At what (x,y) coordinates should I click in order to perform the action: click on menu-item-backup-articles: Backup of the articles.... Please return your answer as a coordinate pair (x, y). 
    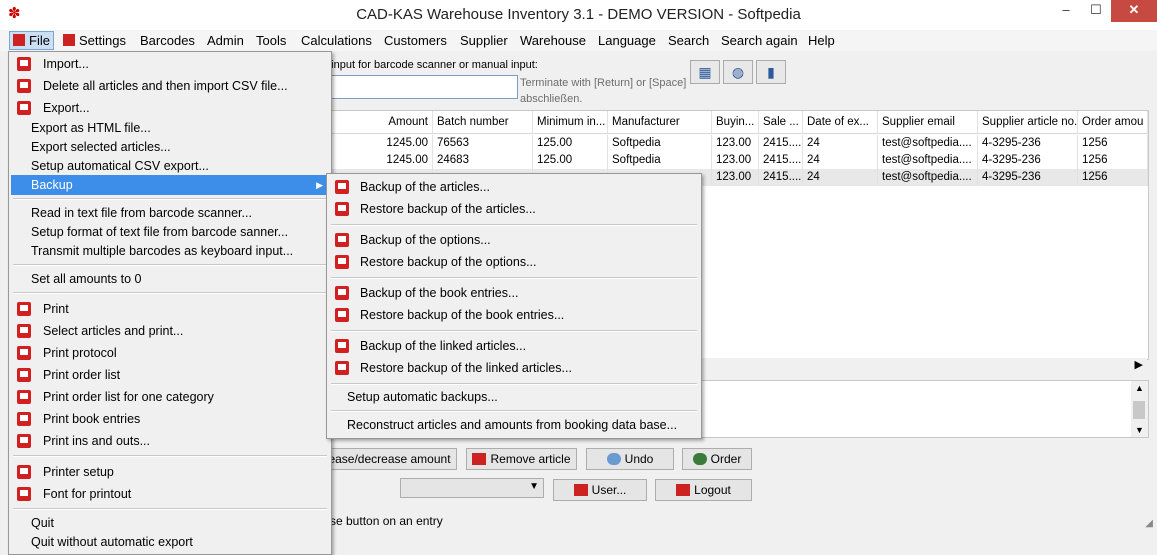
    Looking at the image, I should click on (514, 187).